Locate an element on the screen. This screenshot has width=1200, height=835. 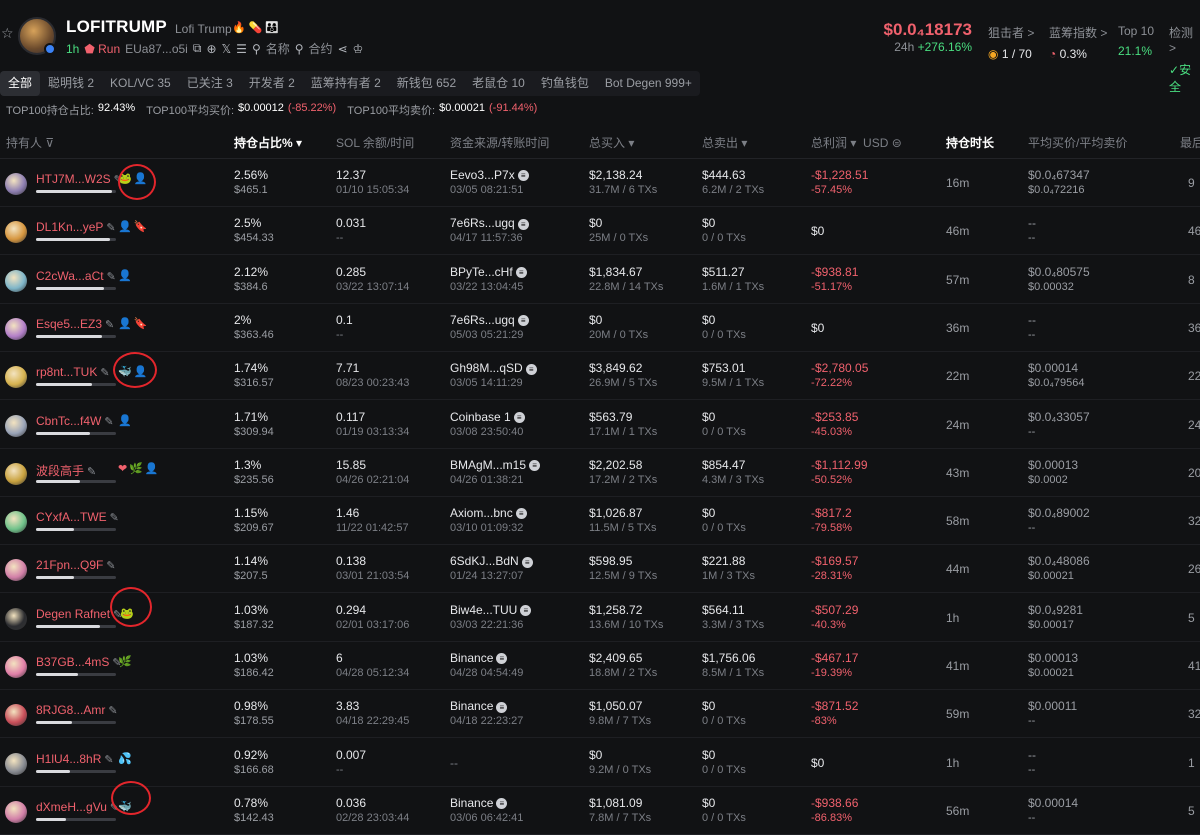
fund-source: BPyTe...cHf ≡ is located at coordinates (488, 272).